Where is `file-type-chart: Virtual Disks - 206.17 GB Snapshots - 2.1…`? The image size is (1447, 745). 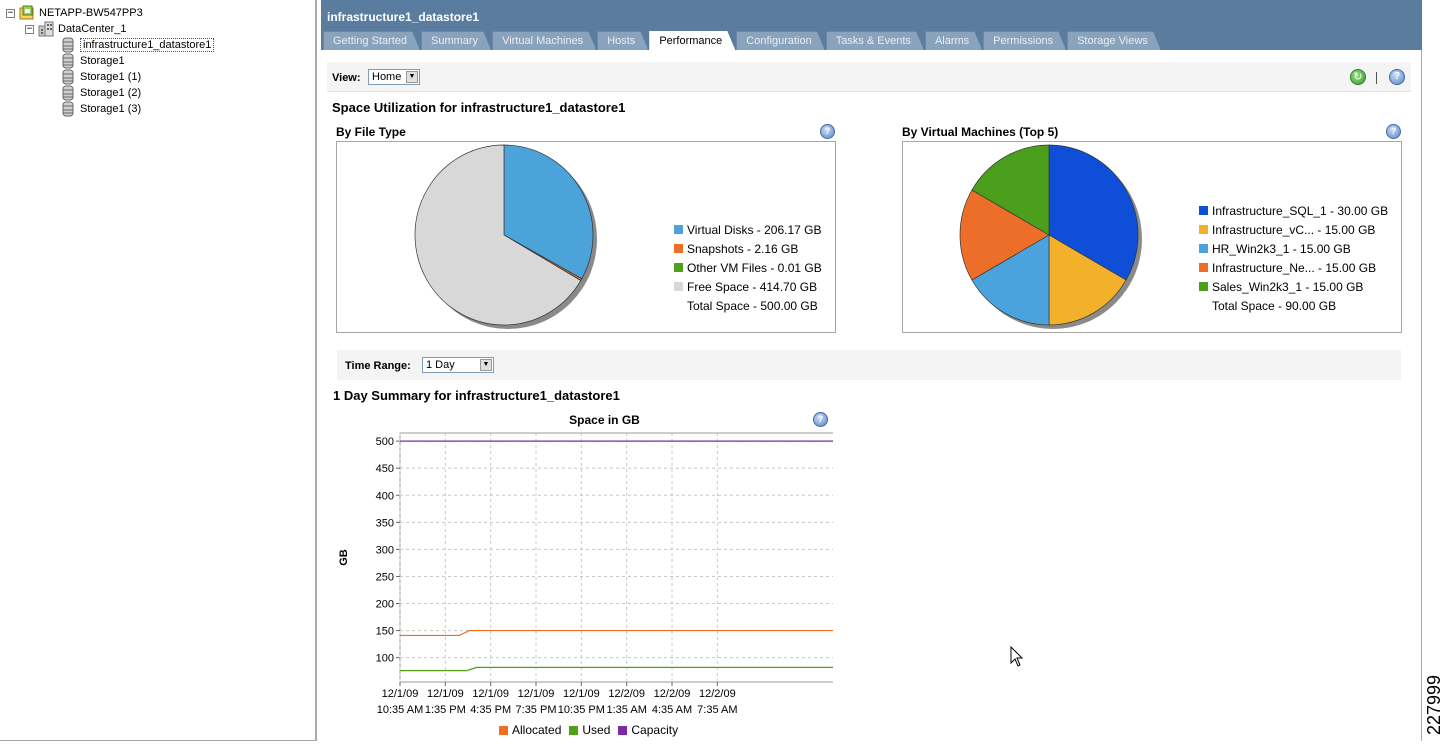 file-type-chart: Virtual Disks - 206.17 GB Snapshots - 2.1… is located at coordinates (586, 237).